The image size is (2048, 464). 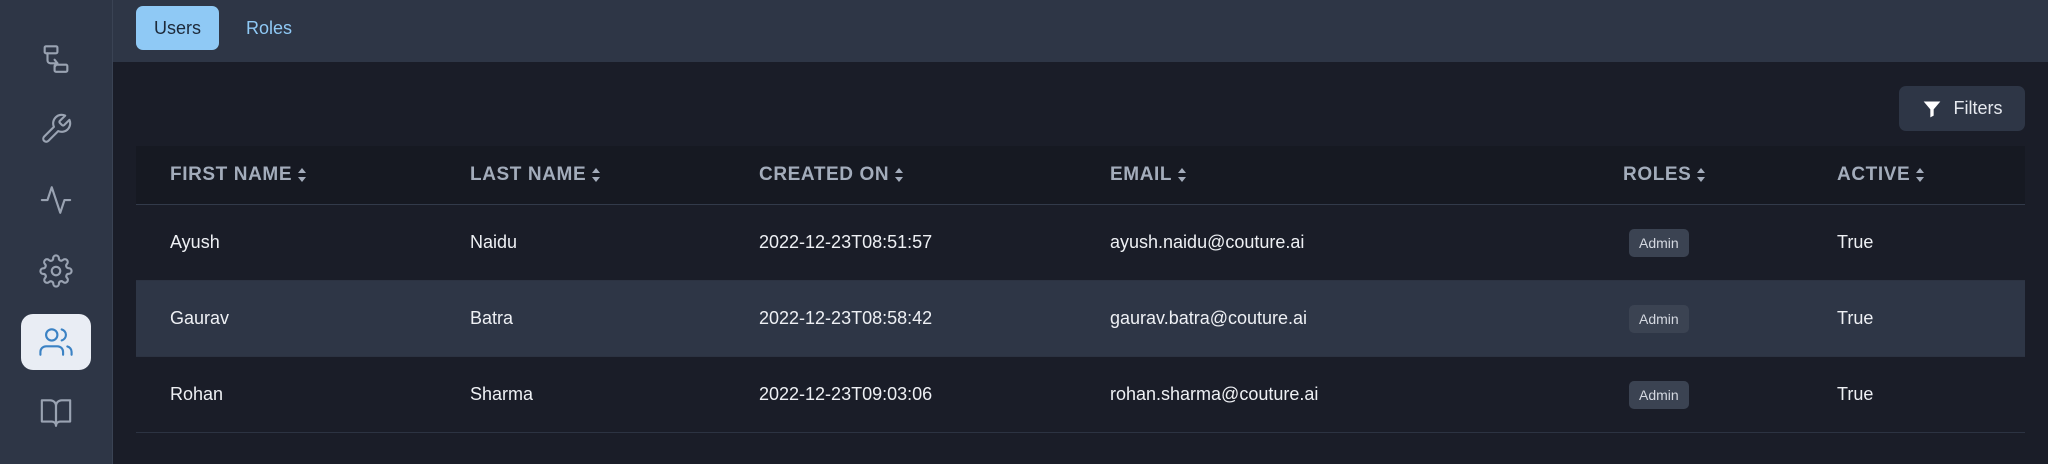 I want to click on filters-label: Filters, so click(x=1978, y=108).